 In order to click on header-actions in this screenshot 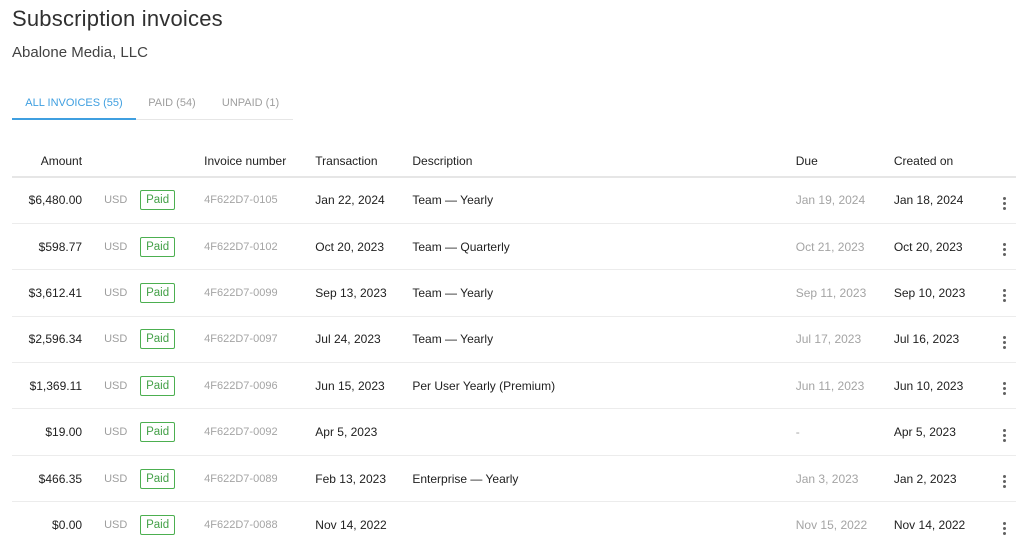, I will do `click(1004, 161)`.